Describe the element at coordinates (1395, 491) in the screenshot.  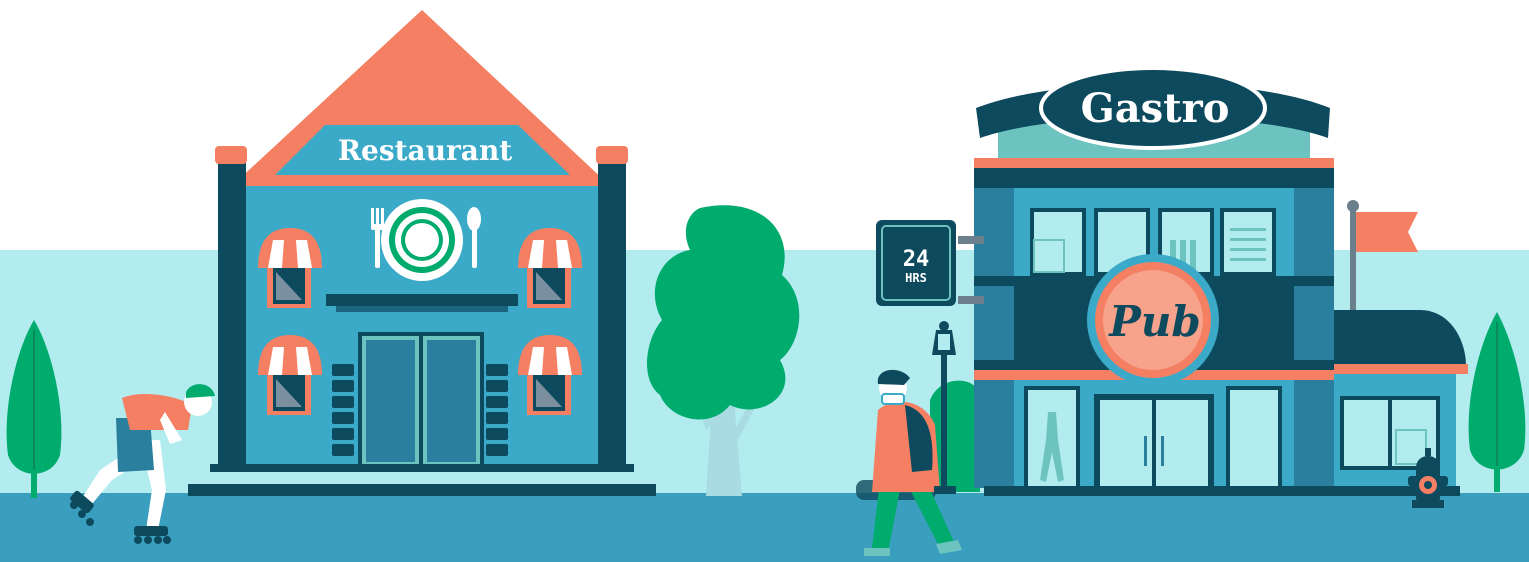
I see `annex-base` at that location.